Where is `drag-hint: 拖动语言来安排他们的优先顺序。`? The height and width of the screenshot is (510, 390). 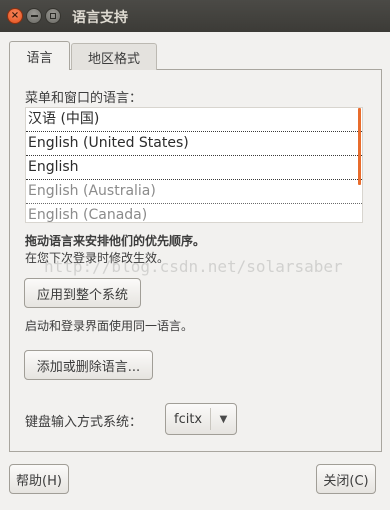 drag-hint: 拖动语言来安排他们的优先顺序。 is located at coordinates (115, 241).